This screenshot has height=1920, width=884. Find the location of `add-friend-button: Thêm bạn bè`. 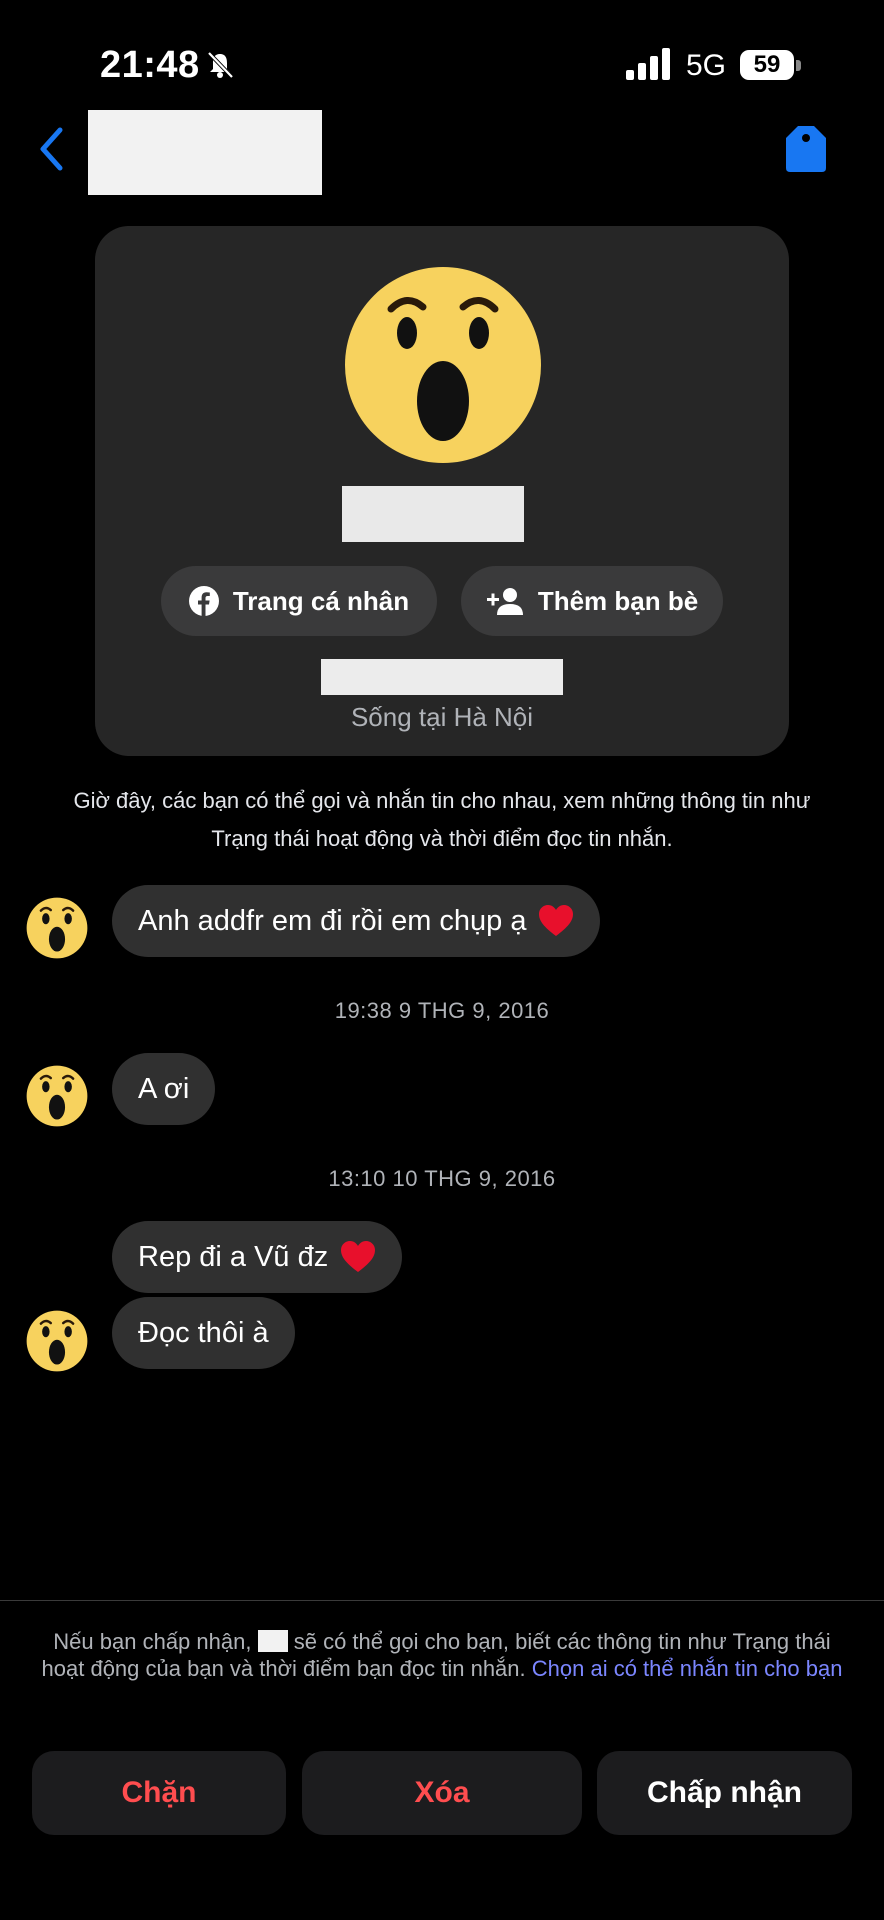

add-friend-button: Thêm bạn bè is located at coordinates (592, 601).